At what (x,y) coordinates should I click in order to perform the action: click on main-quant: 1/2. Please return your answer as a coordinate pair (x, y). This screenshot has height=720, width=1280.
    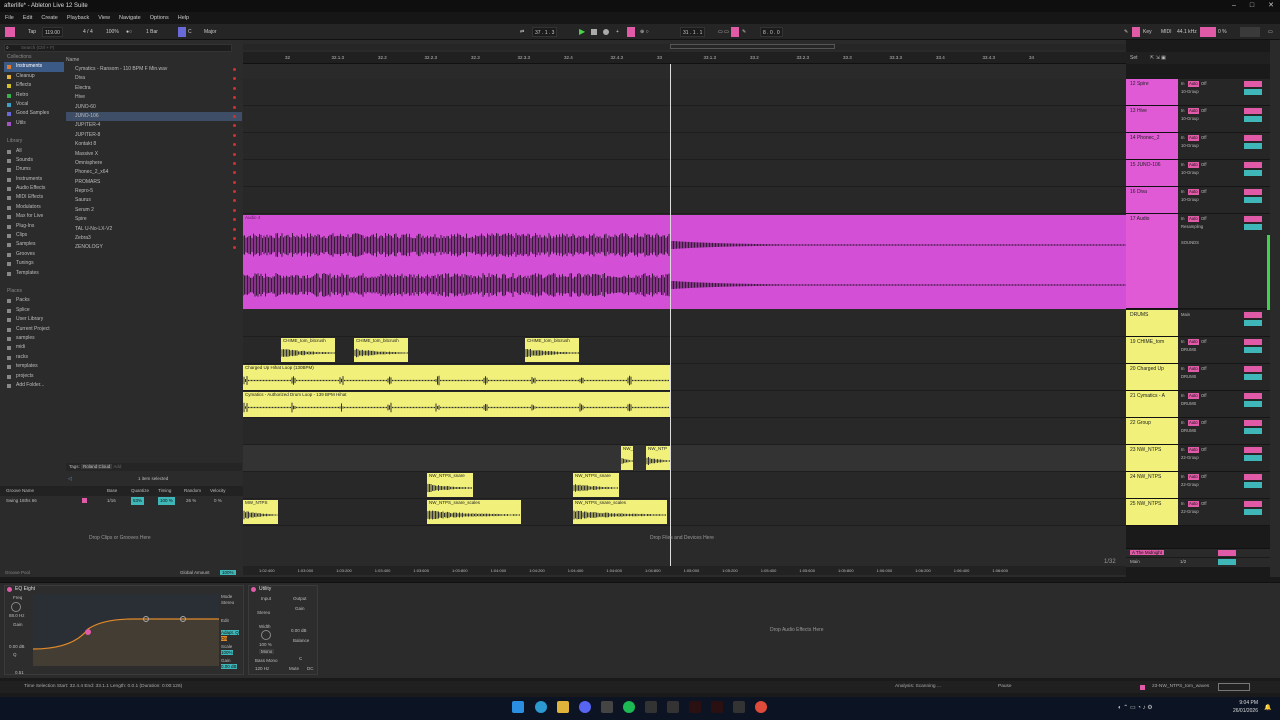
    Looking at the image, I should click on (1183, 561).